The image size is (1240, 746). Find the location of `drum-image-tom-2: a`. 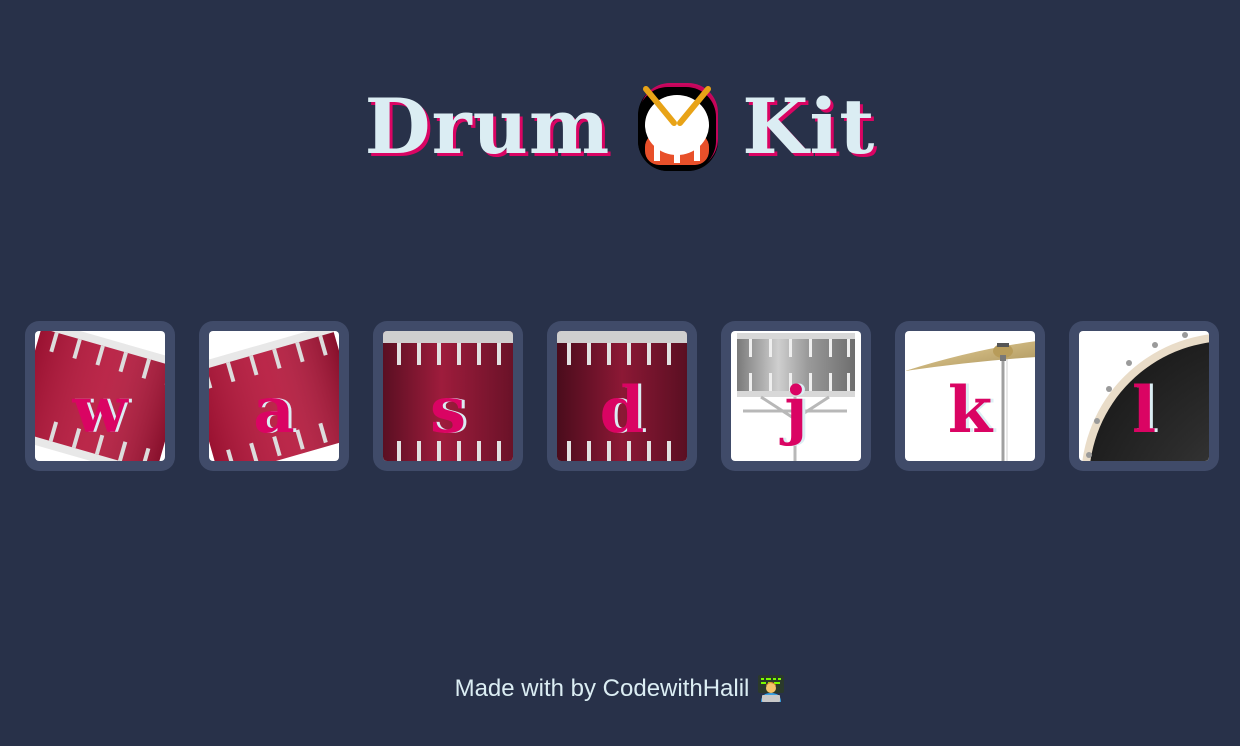

drum-image-tom-2: a is located at coordinates (274, 396).